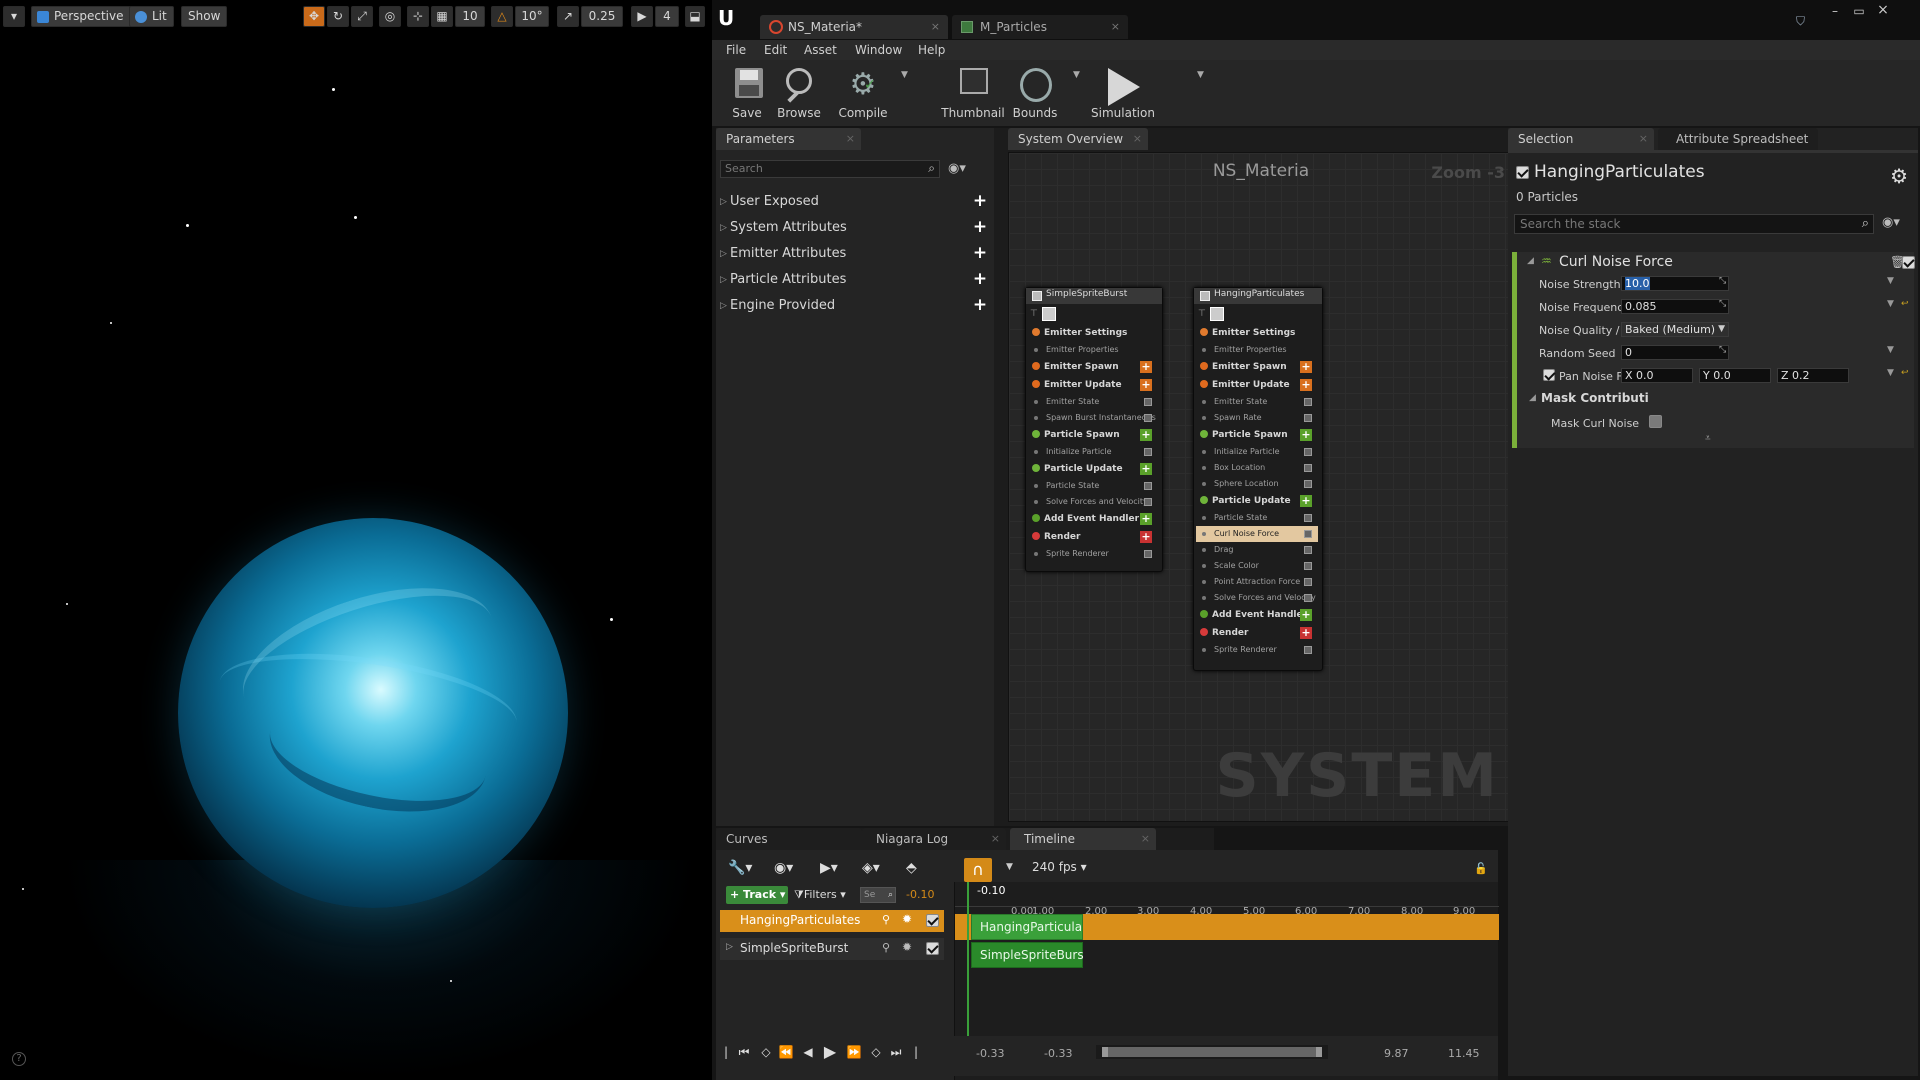 The height and width of the screenshot is (1080, 1920). What do you see at coordinates (1257, 350) in the screenshot?
I see `node-row-emitter-properties: Emitter Properties` at bounding box center [1257, 350].